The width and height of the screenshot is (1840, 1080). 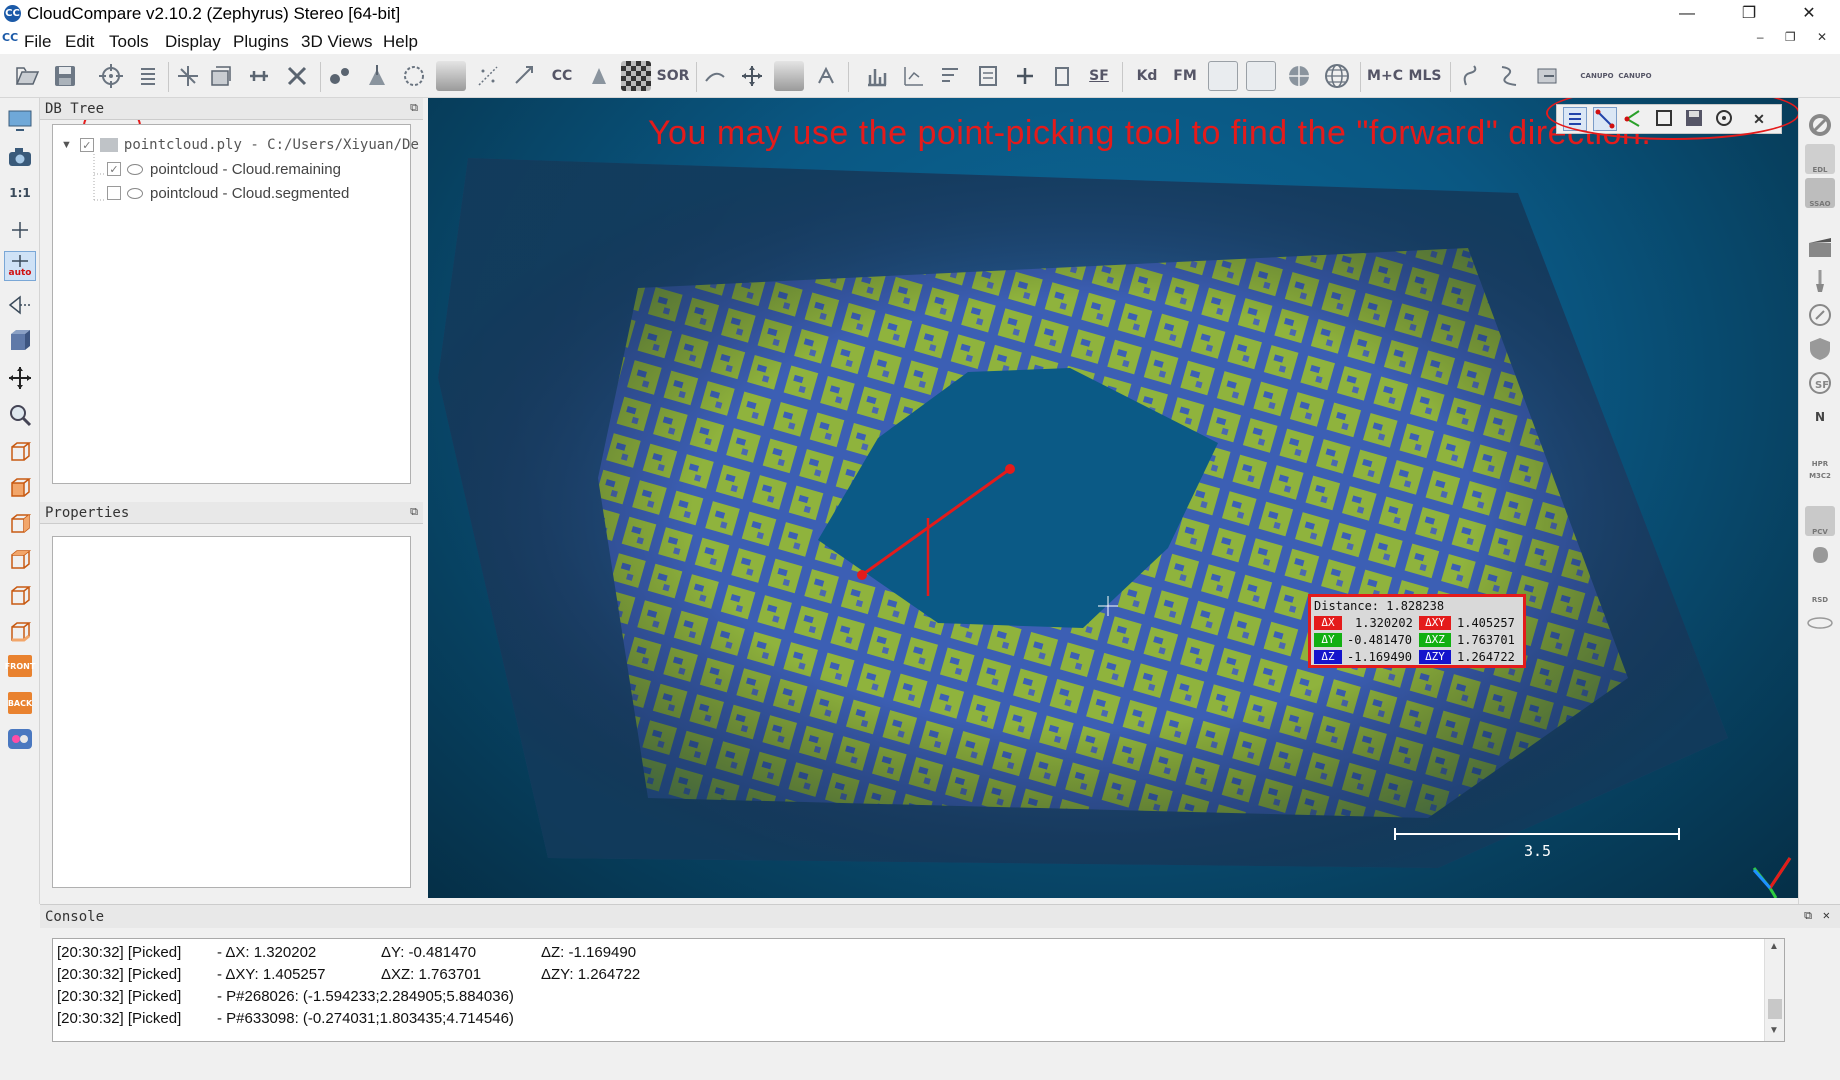 I want to click on disable-icon, so click(x=1820, y=125).